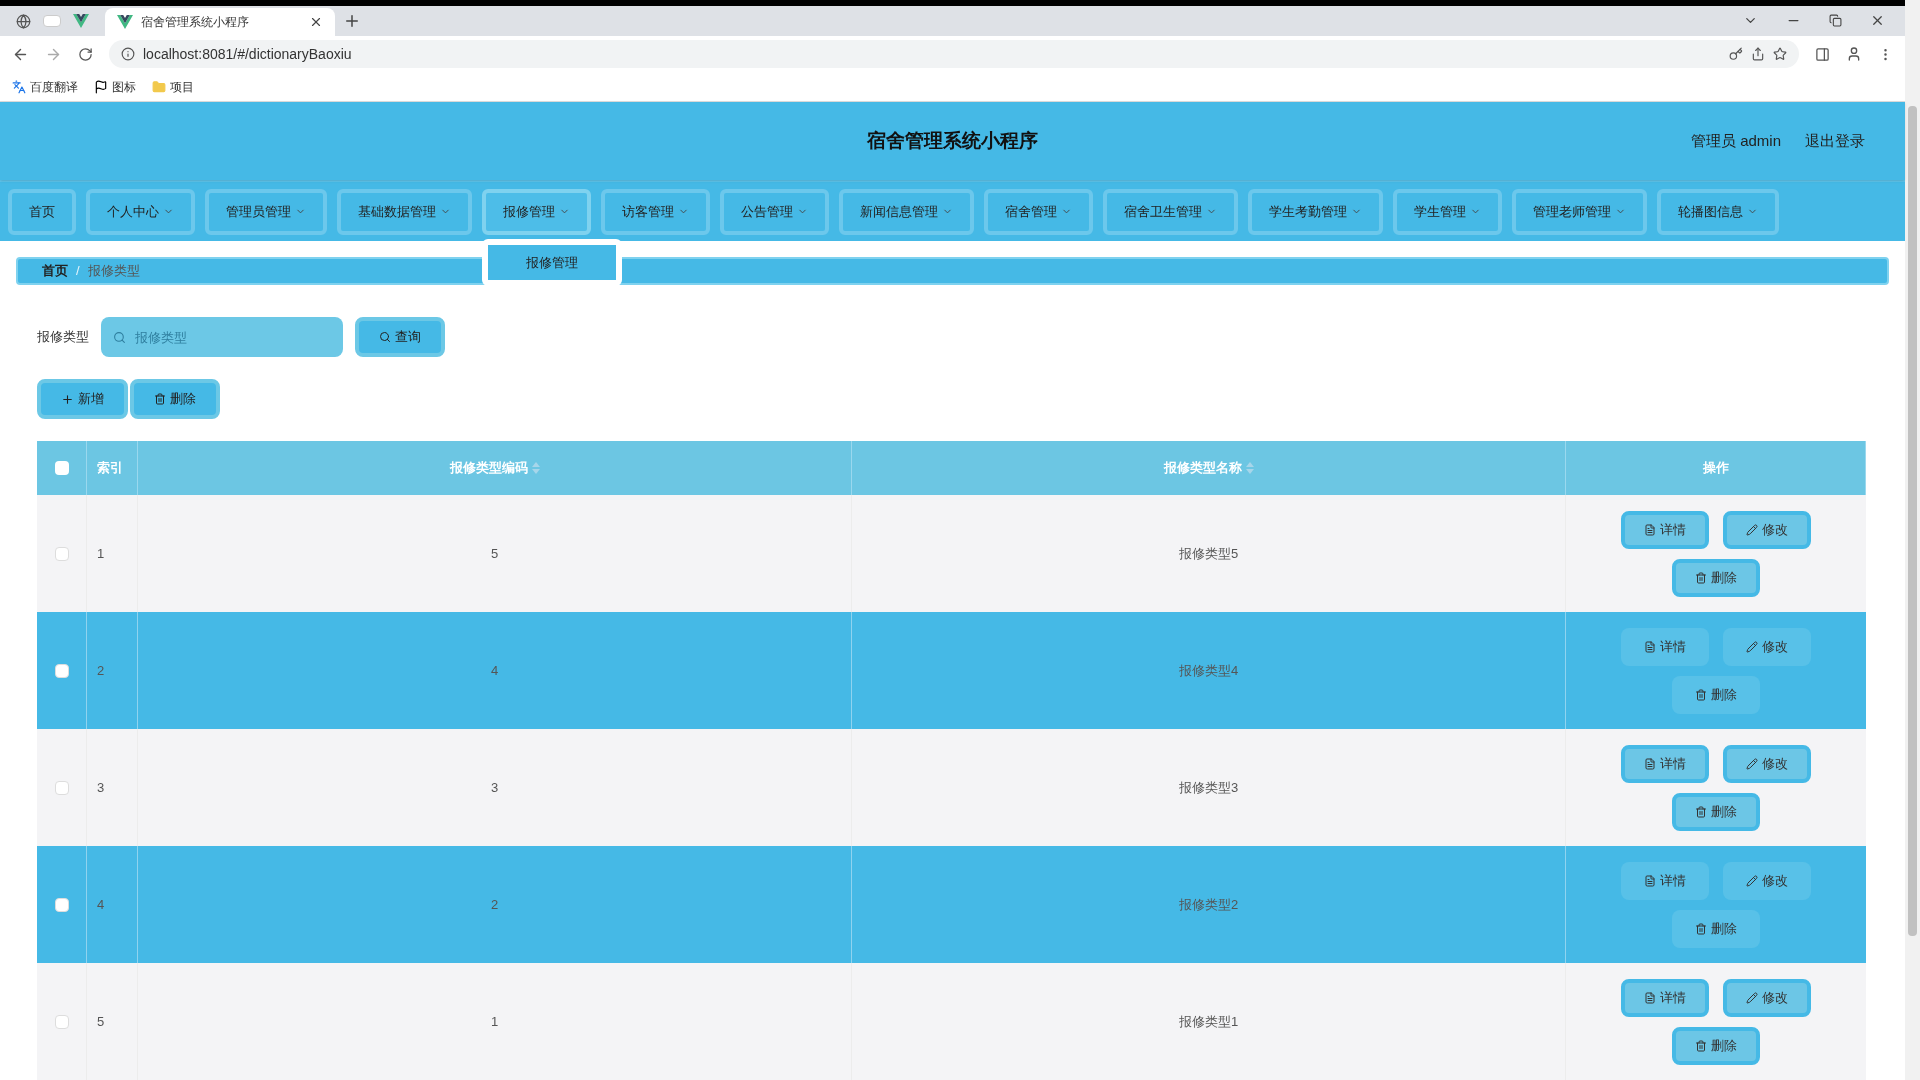 This screenshot has width=1920, height=1080. Describe the element at coordinates (266, 211) in the screenshot. I see `nav-menu-item: 管理员管理` at that location.